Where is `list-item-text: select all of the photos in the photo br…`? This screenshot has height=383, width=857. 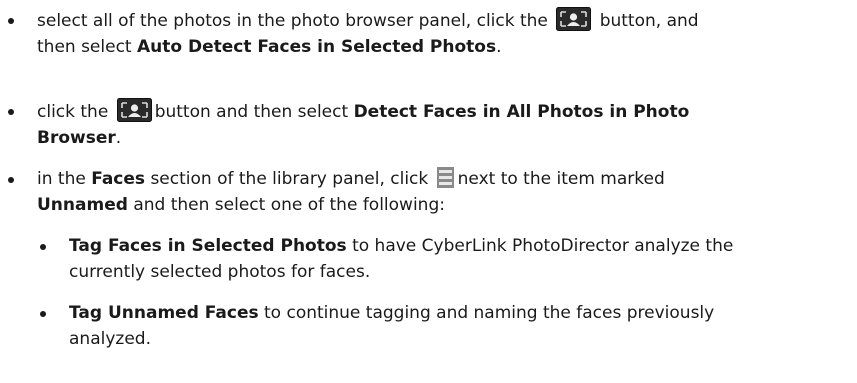 list-item-text: select all of the photos in the photo br… is located at coordinates (368, 33).